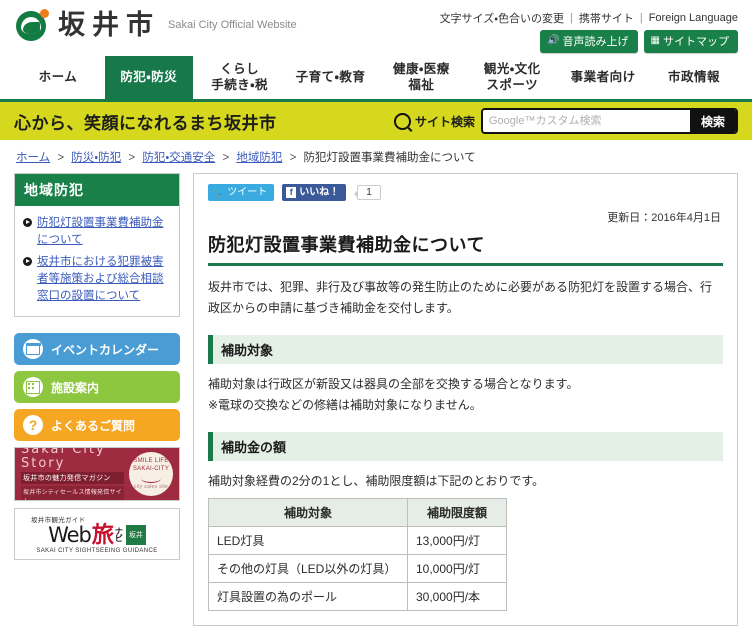 The width and height of the screenshot is (752, 626). I want to click on search-label: サイト検索, so click(434, 121).